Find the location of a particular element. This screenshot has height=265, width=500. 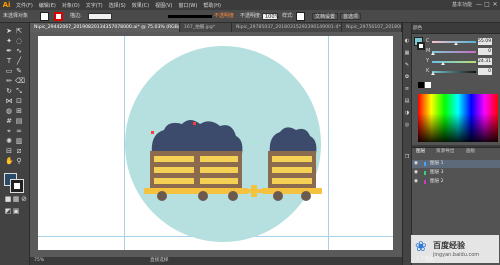

paintbrush-icon: ✎ is located at coordinates (19, 71).